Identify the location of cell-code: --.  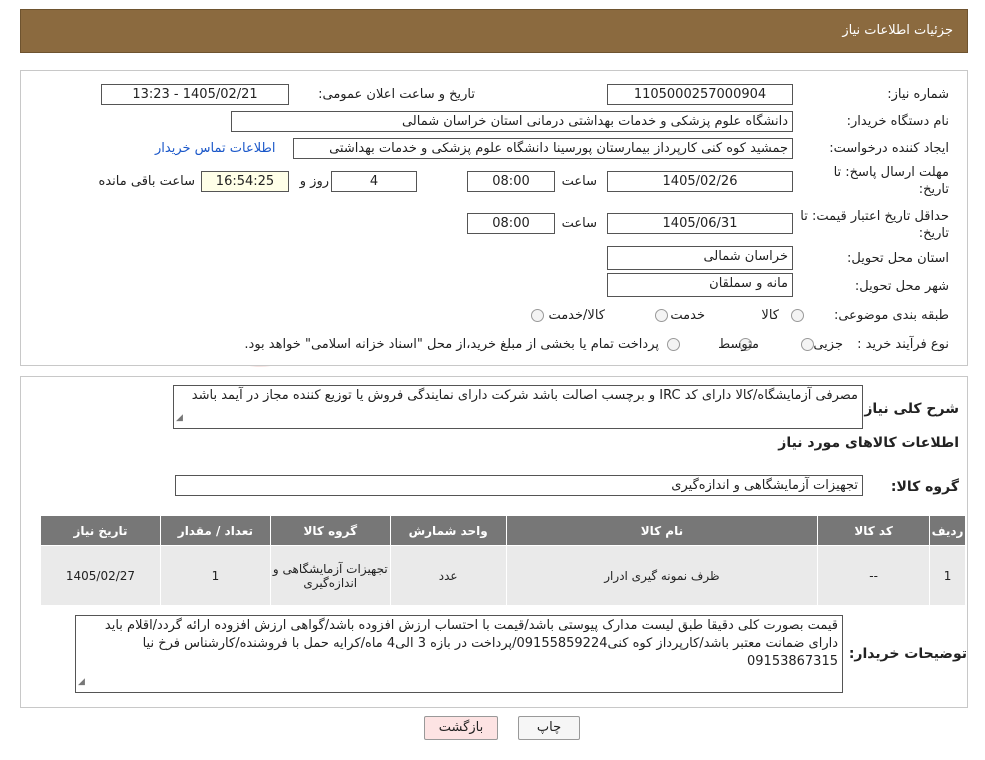
(874, 575).